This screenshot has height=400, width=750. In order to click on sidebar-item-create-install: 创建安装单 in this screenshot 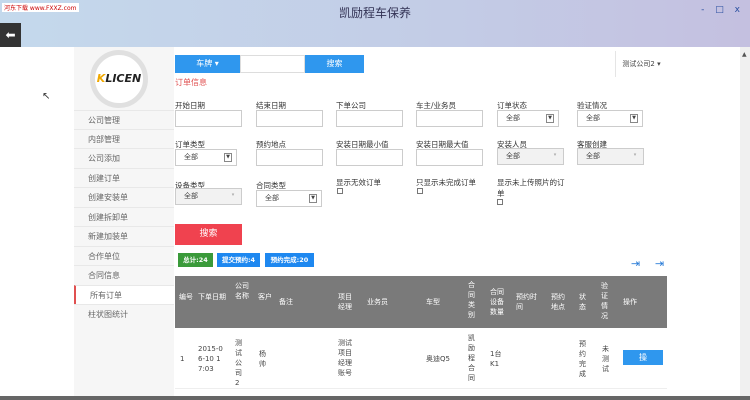, I will do `click(124, 196)`.